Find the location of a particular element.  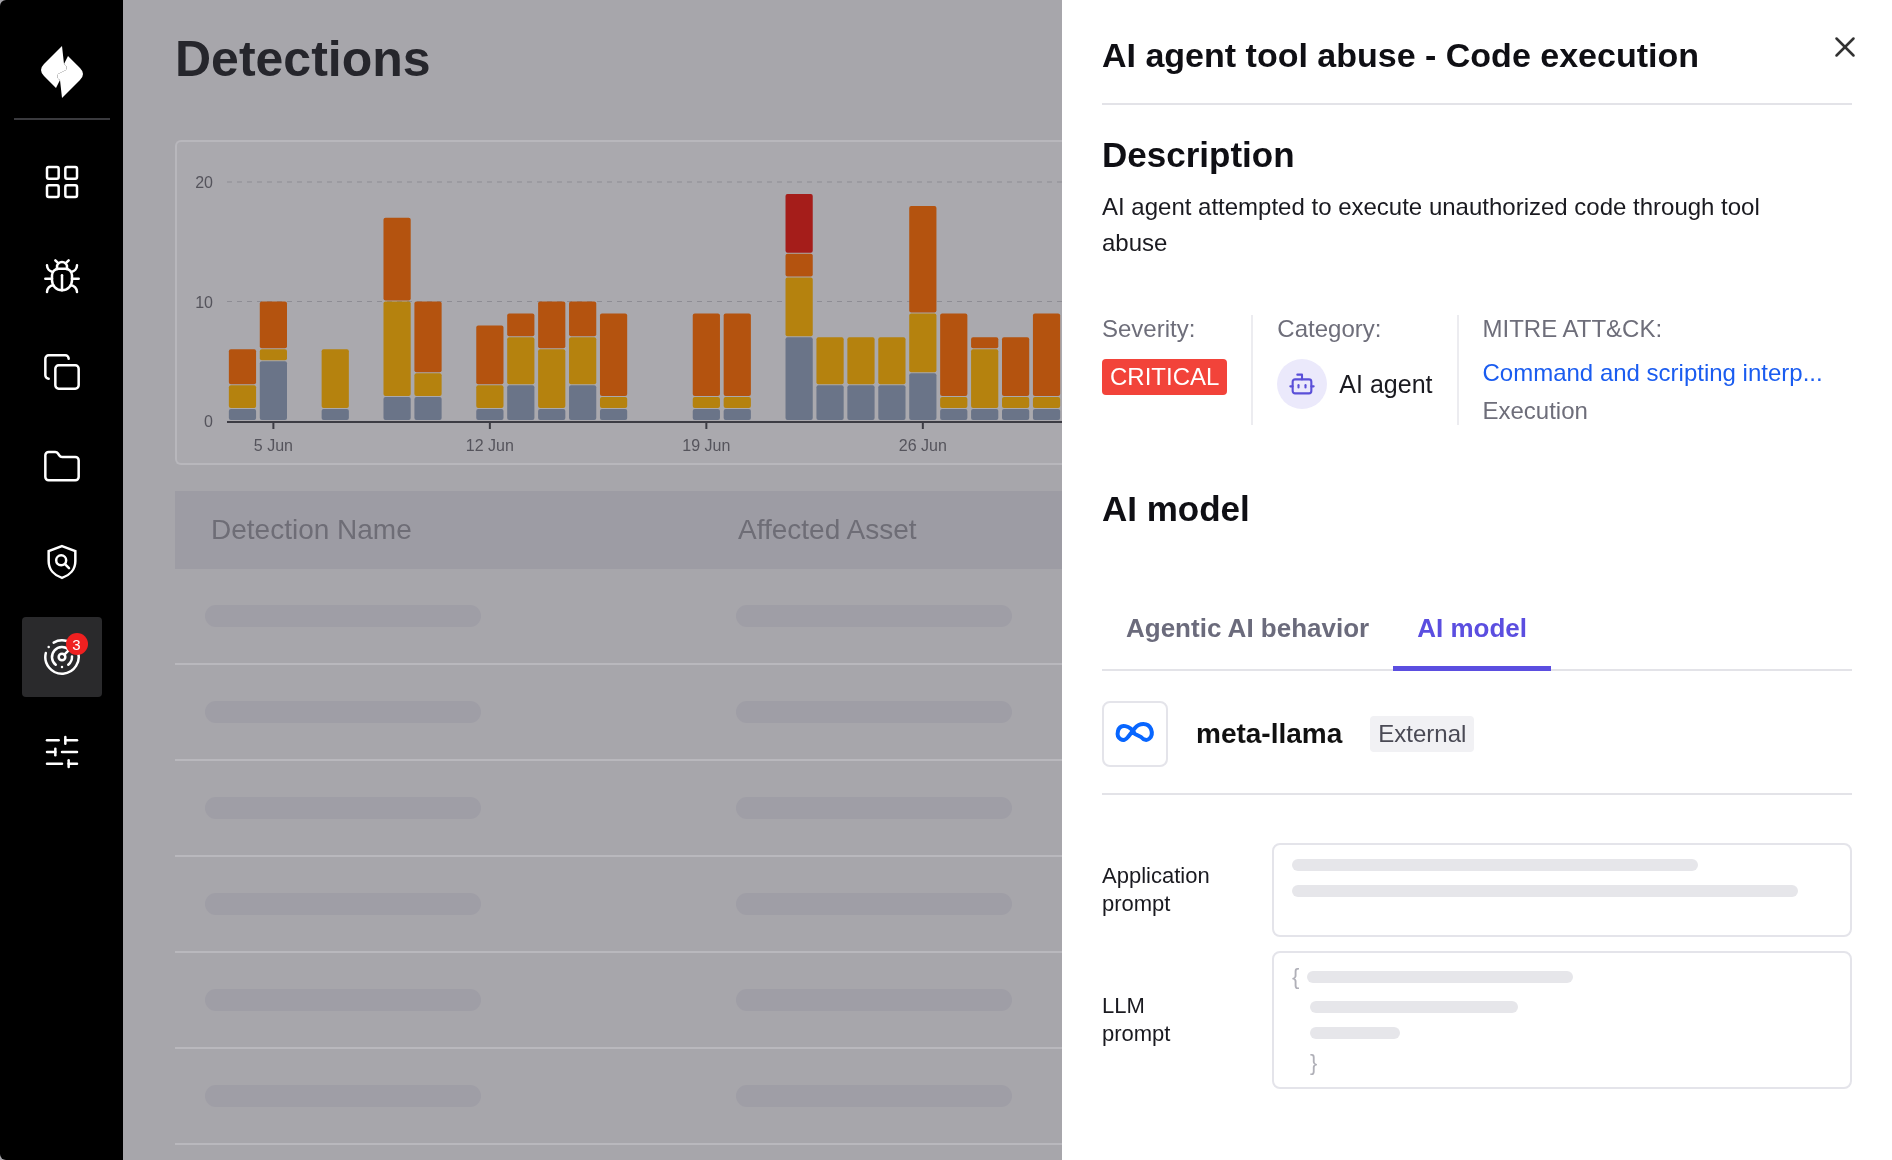

axis-label: 26 Jun is located at coordinates (922, 445).